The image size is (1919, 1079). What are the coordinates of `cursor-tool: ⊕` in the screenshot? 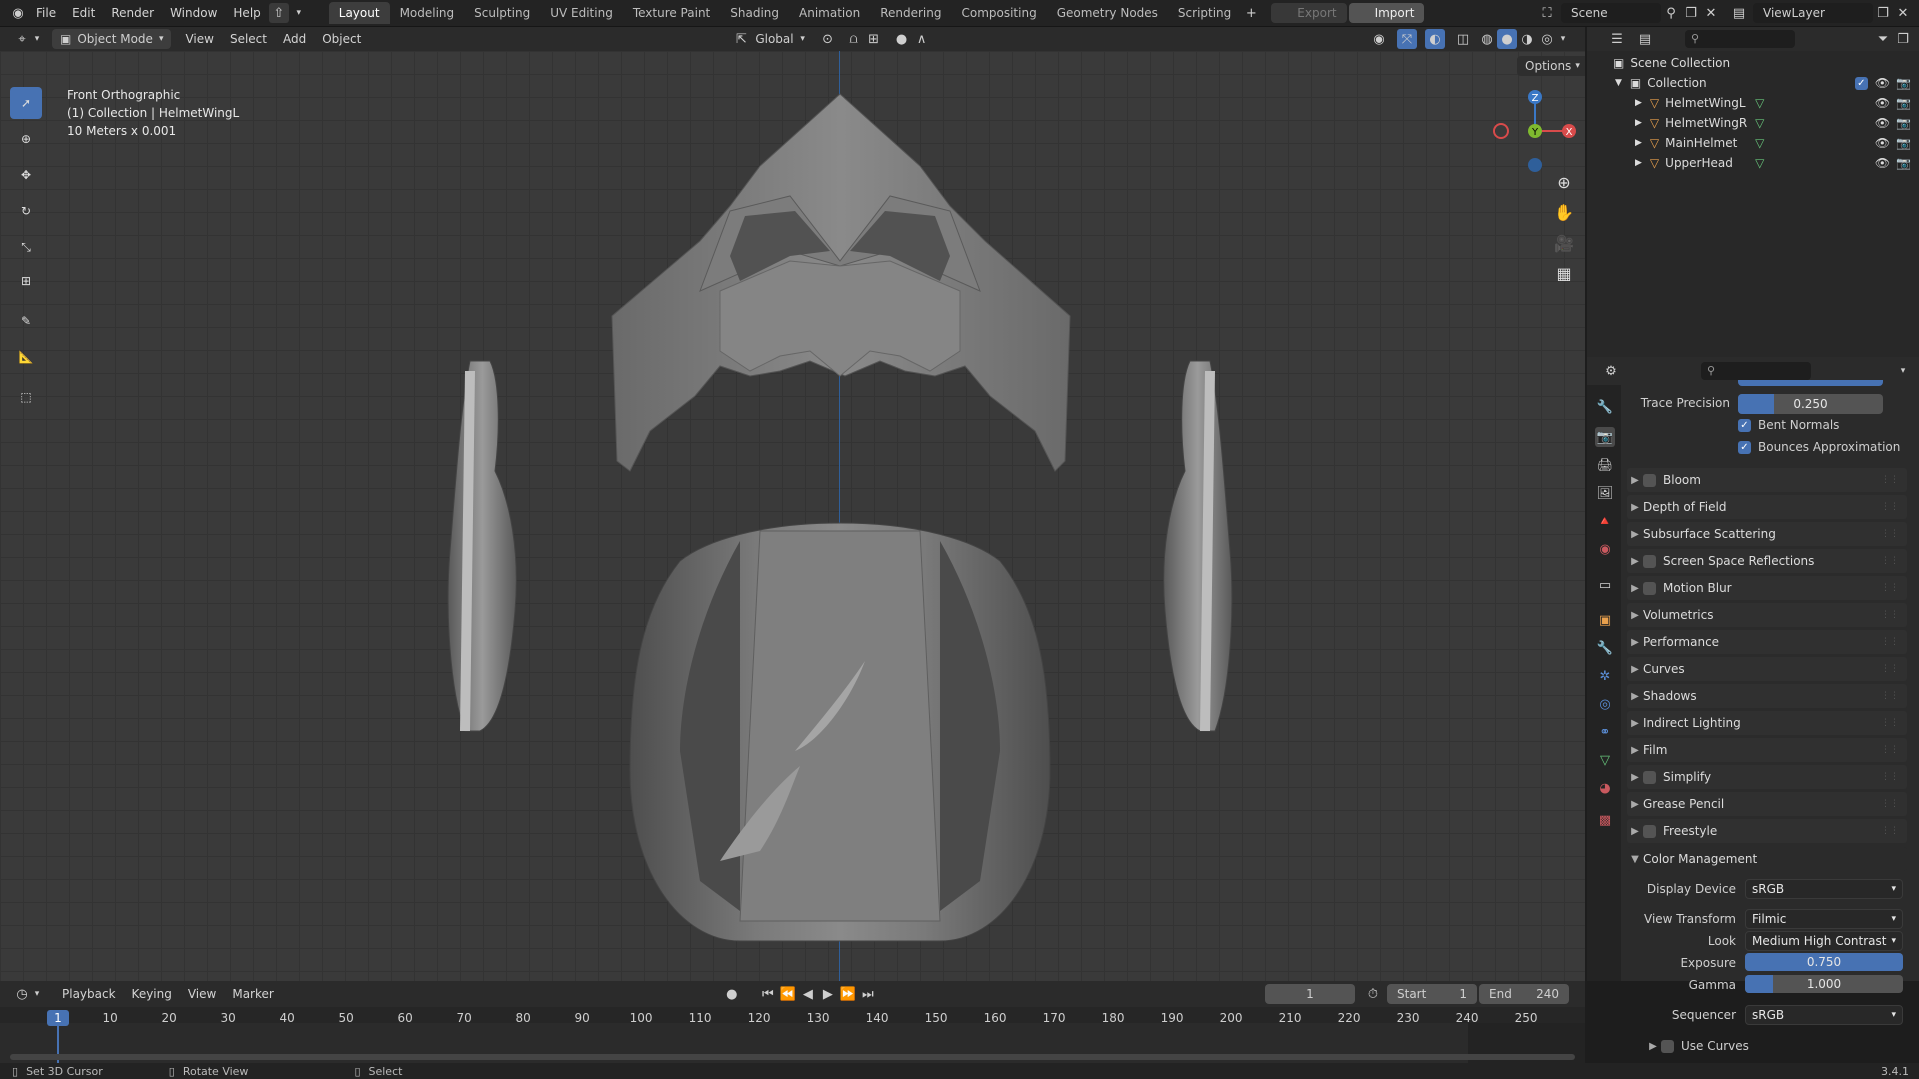 It's located at (26, 139).